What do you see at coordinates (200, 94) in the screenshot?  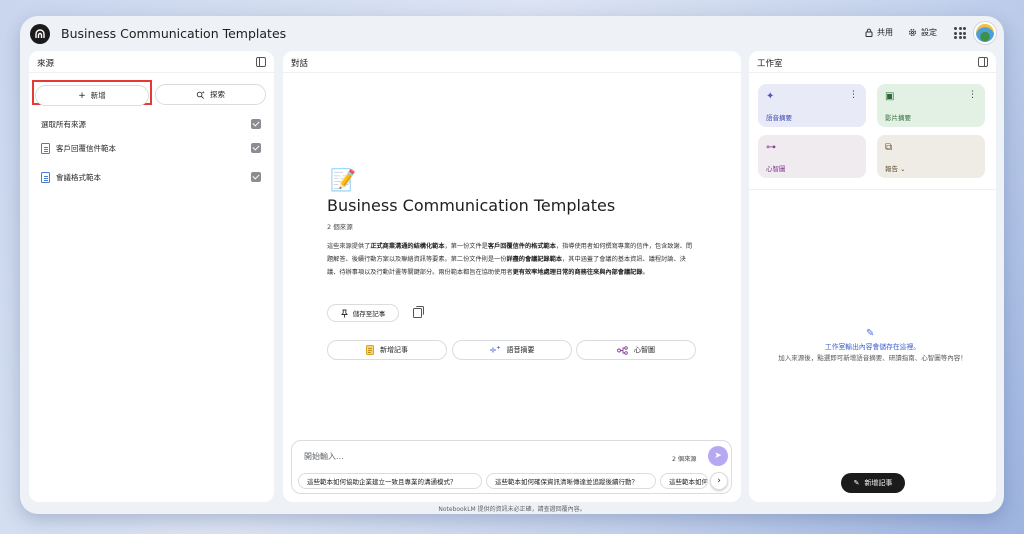 I see `search-sparkle-icon` at bounding box center [200, 94].